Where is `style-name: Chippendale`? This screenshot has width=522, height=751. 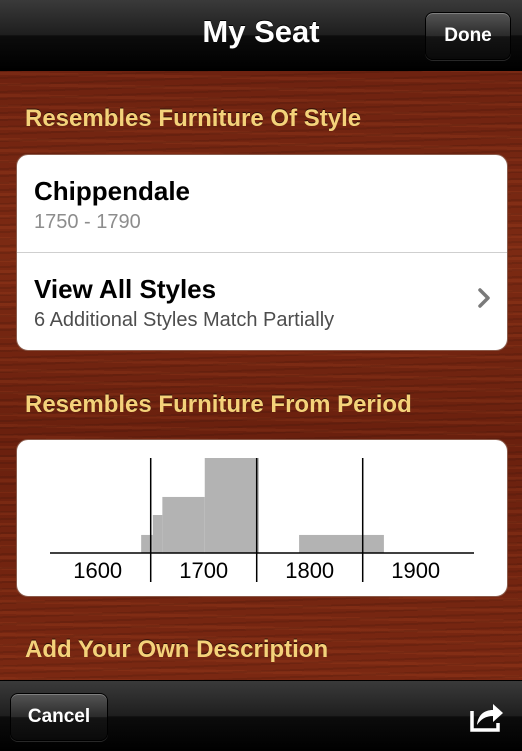 style-name: Chippendale is located at coordinates (112, 191).